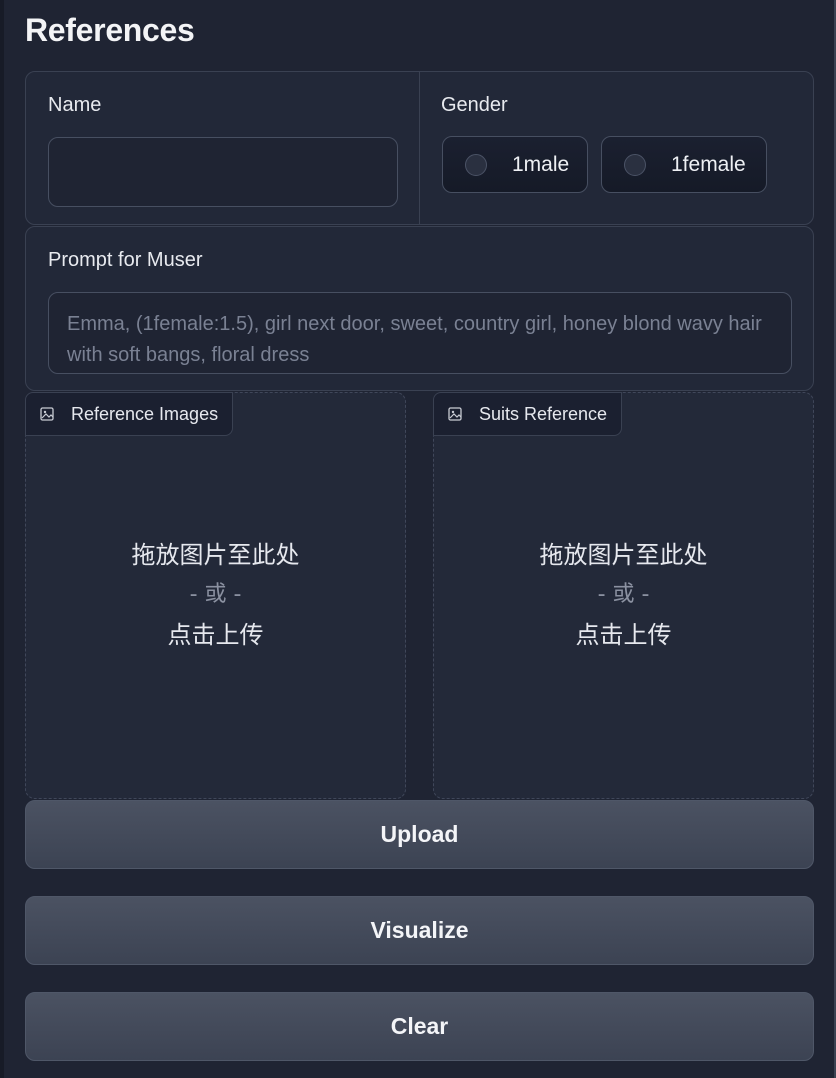  Describe the element at coordinates (110, 30) in the screenshot. I see `section-title: References` at that location.